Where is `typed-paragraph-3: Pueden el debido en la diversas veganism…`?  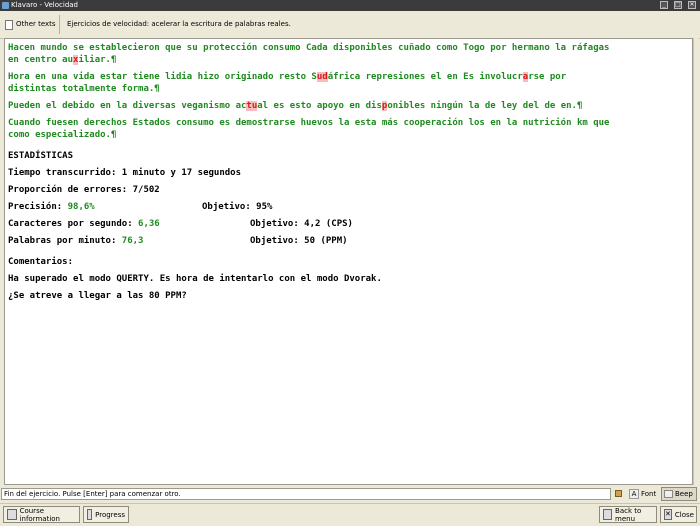 typed-paragraph-3: Pueden el debido en la diversas veganism… is located at coordinates (295, 106).